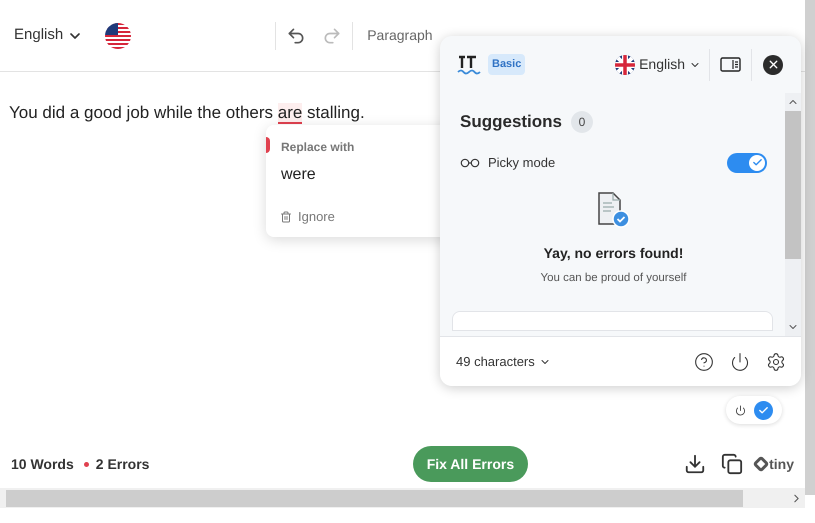 The height and width of the screenshot is (523, 815). Describe the element at coordinates (374, 498) in the screenshot. I see `scrollbar-thumb` at that location.